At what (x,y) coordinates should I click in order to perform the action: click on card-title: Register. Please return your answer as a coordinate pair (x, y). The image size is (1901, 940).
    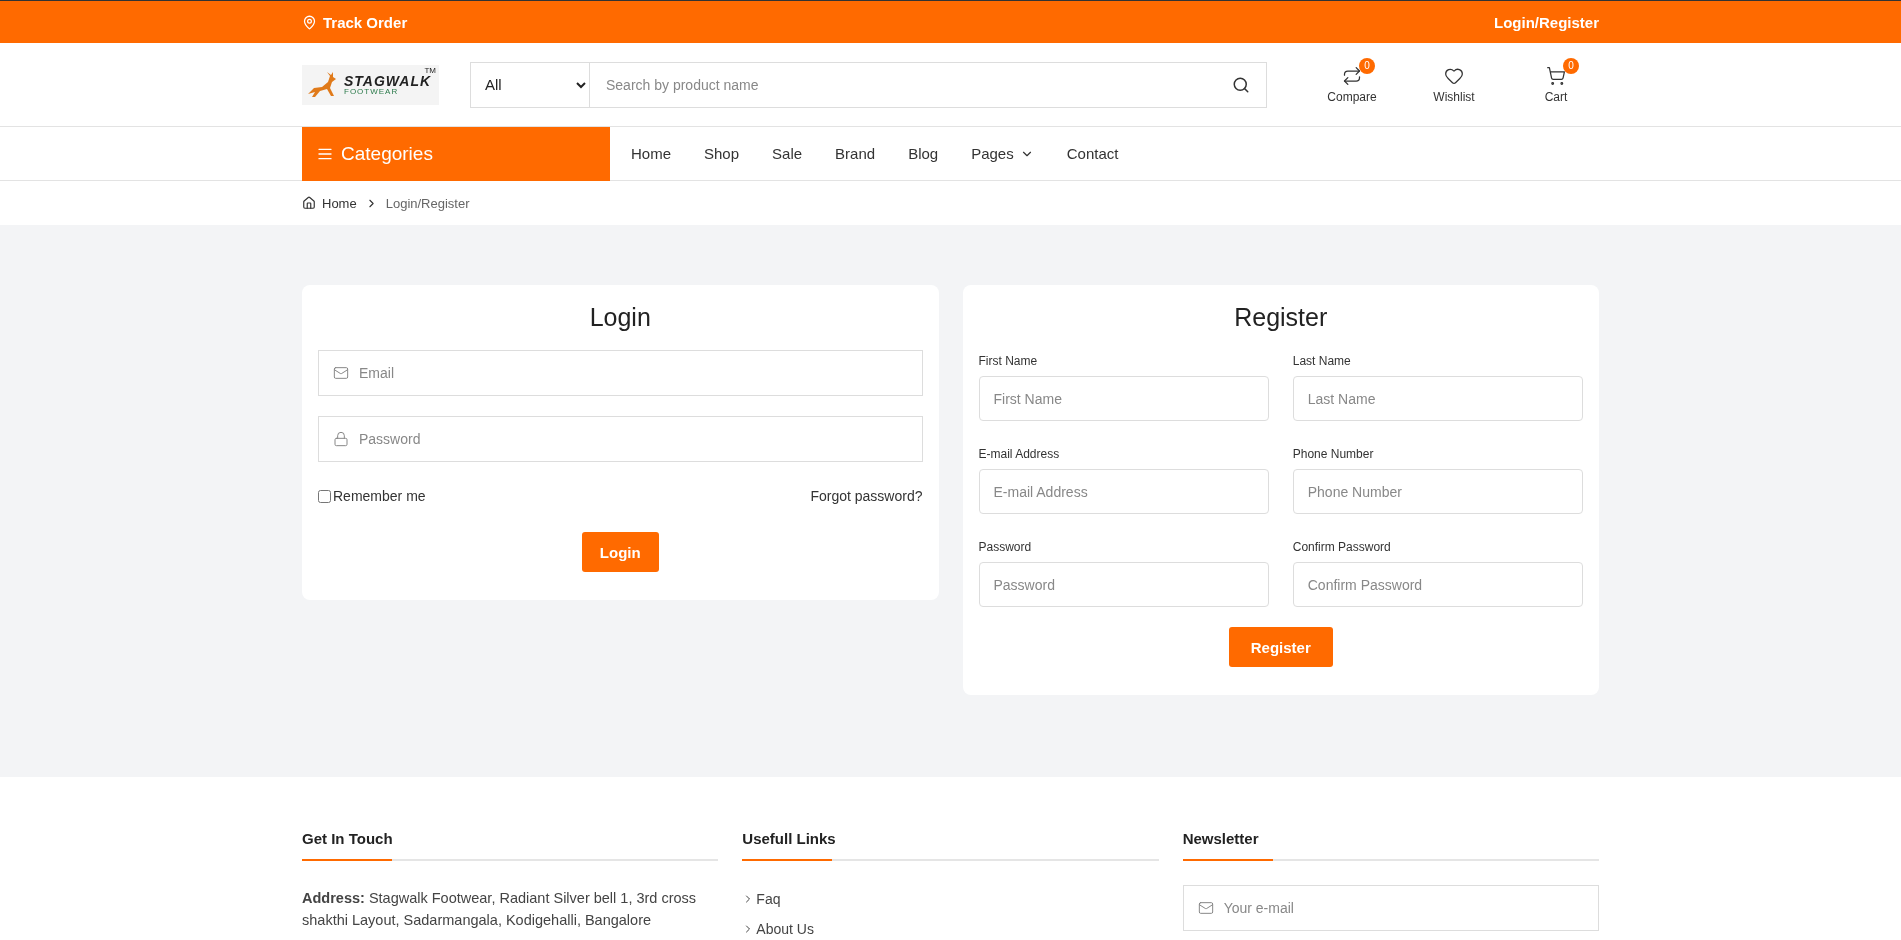
    Looking at the image, I should click on (1281, 317).